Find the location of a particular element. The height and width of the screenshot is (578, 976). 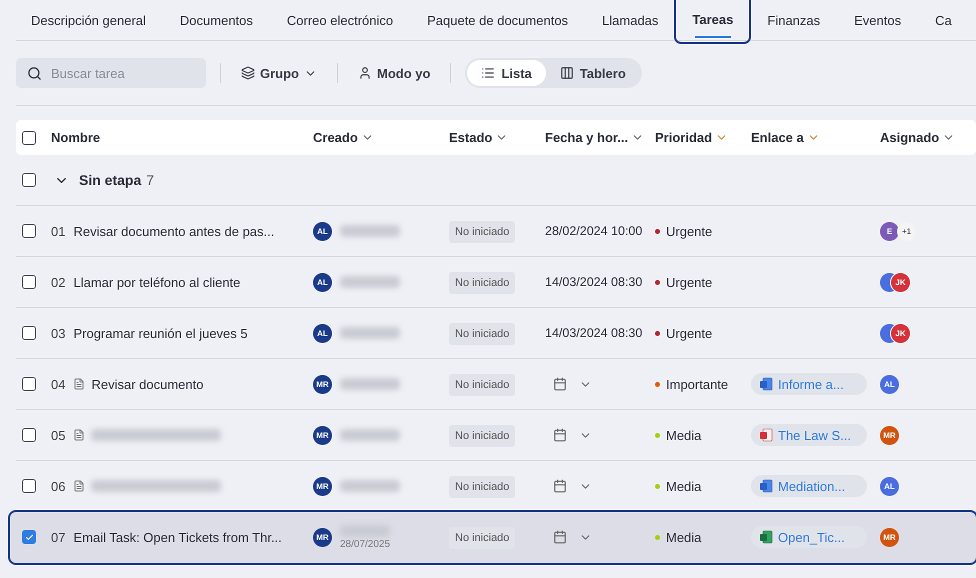

search-field: Buscar tarea is located at coordinates (111, 73).